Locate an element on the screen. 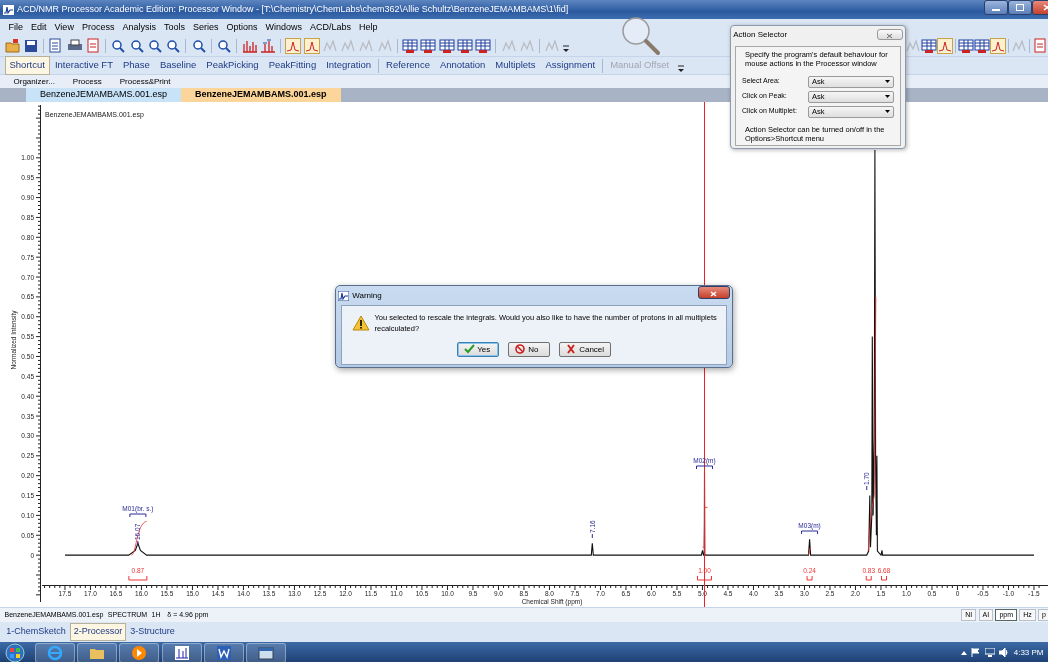 This screenshot has height=662, width=1048. dialog-title: Action Selector is located at coordinates (760, 34).